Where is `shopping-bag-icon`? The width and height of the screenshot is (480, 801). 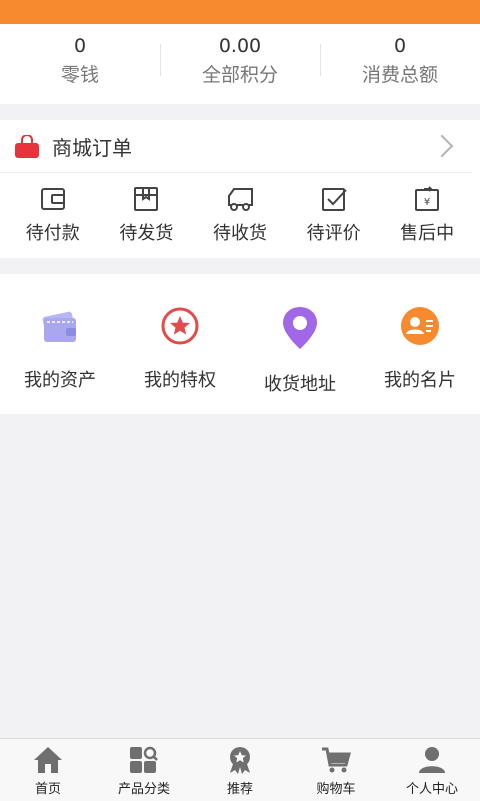
shopping-bag-icon is located at coordinates (27, 146).